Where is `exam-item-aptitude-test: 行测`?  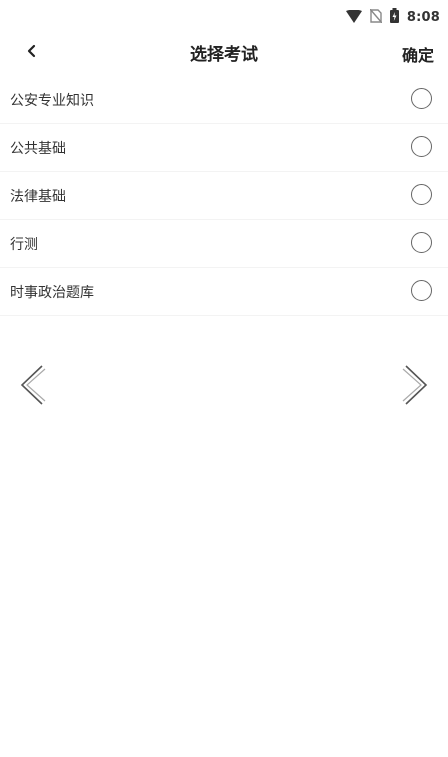 exam-item-aptitude-test: 行测 is located at coordinates (224, 244).